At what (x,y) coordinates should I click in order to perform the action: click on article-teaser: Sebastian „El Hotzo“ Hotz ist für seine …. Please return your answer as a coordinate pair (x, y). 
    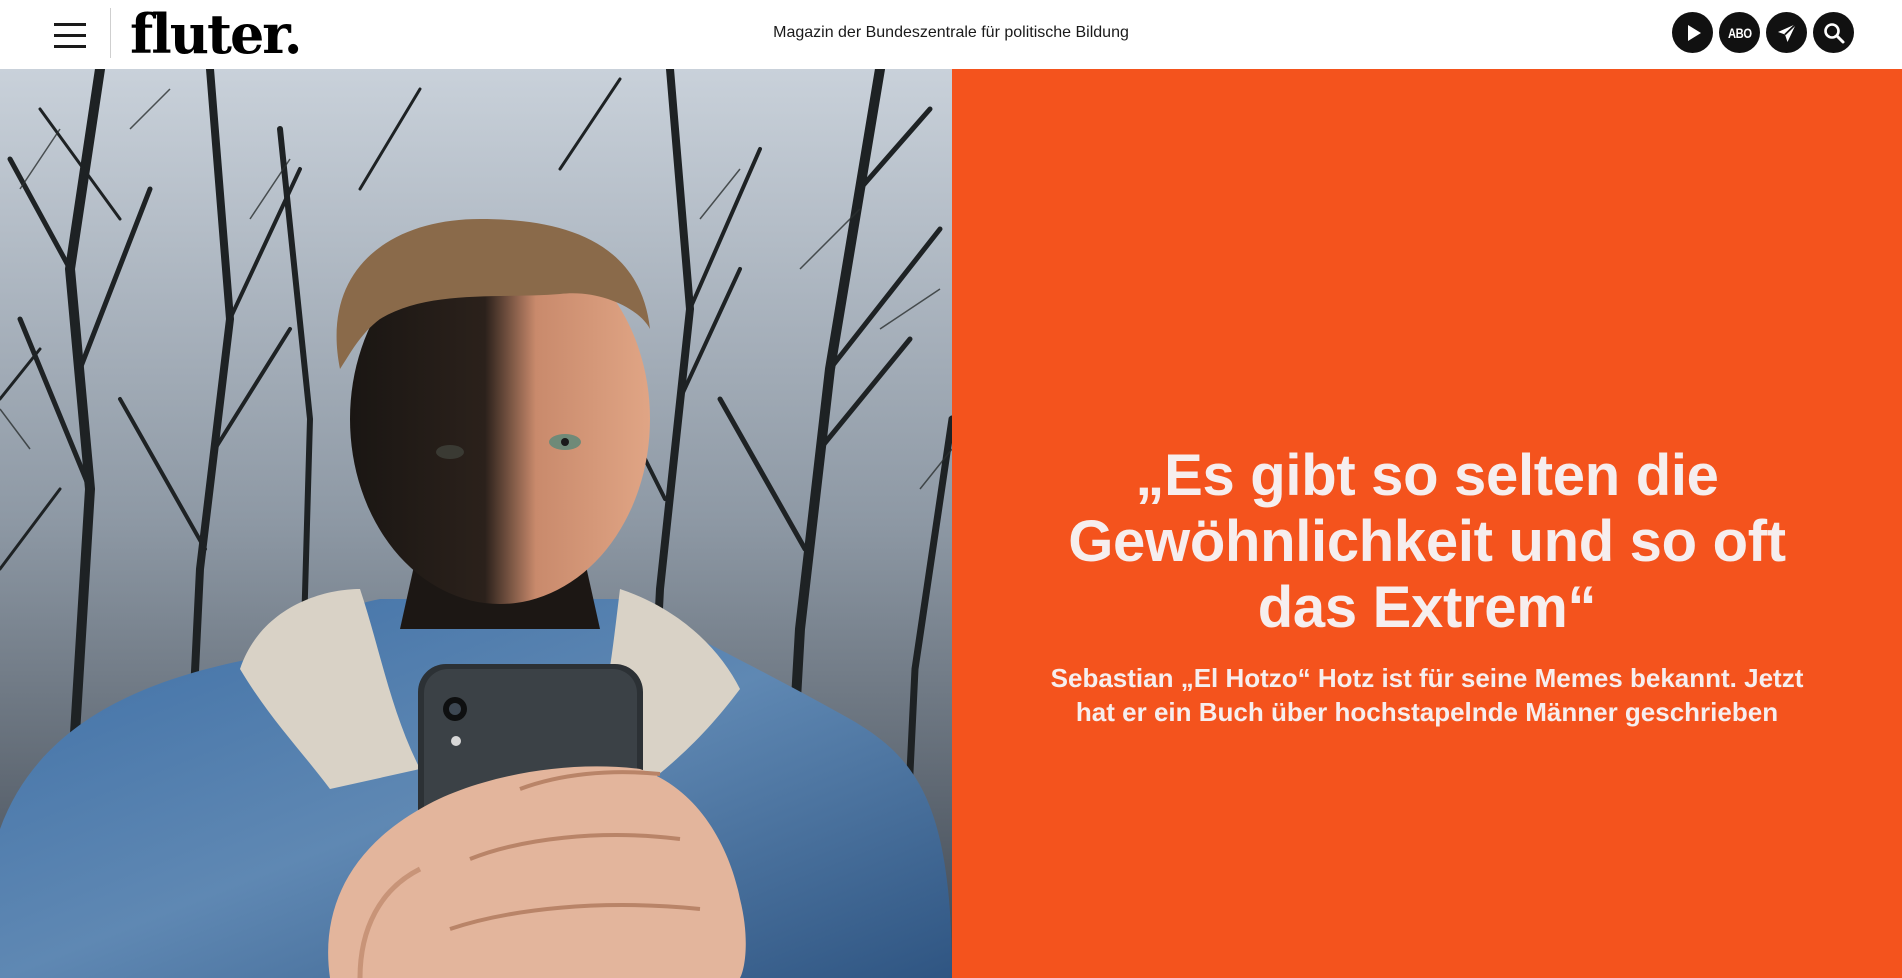
    Looking at the image, I should click on (1427, 695).